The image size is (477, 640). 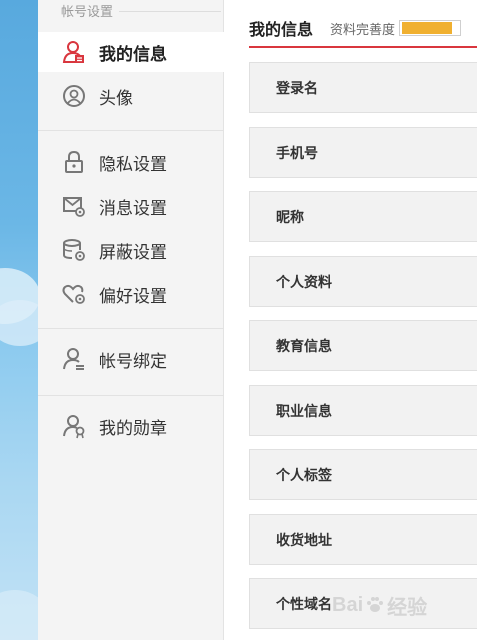 What do you see at coordinates (133, 361) in the screenshot?
I see `sidebar-item-label: 帐号绑定` at bounding box center [133, 361].